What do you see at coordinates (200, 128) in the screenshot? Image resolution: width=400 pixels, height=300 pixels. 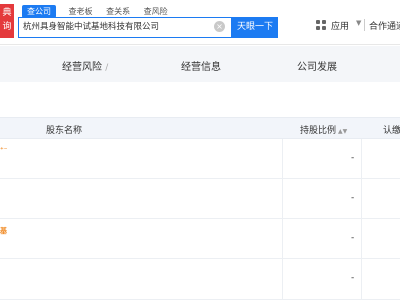 I see `table-header: 股东名称 持股比例 ▲▼ 认缴` at bounding box center [200, 128].